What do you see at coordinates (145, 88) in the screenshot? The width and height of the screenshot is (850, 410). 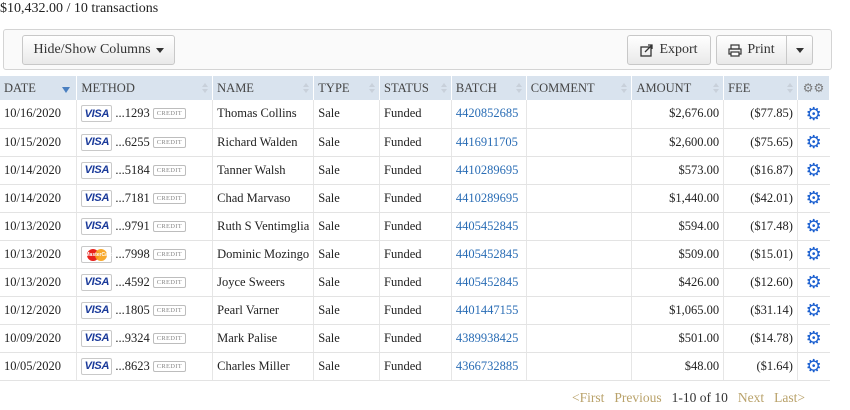 I see `column-header-method: METHOD` at bounding box center [145, 88].